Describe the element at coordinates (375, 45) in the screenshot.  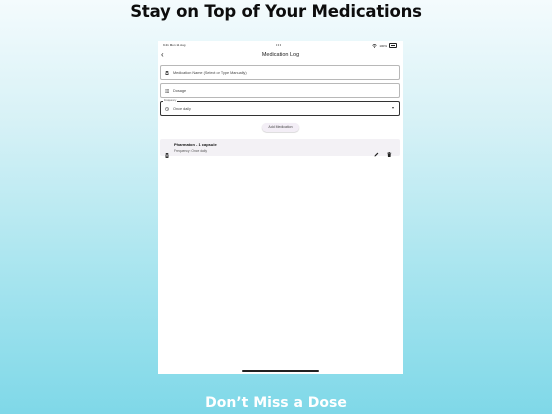
I see `wifi-icon` at that location.